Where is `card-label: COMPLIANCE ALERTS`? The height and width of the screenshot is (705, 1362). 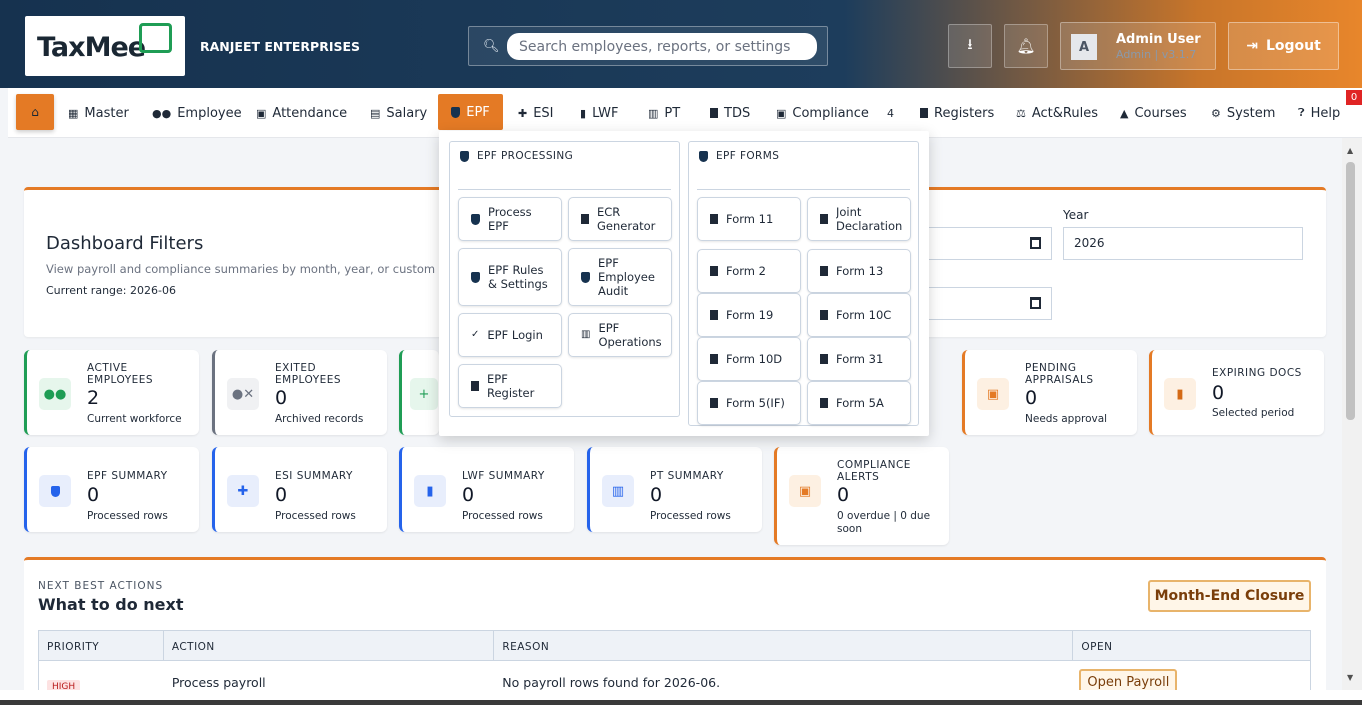 card-label: COMPLIANCE ALERTS is located at coordinates (874, 471).